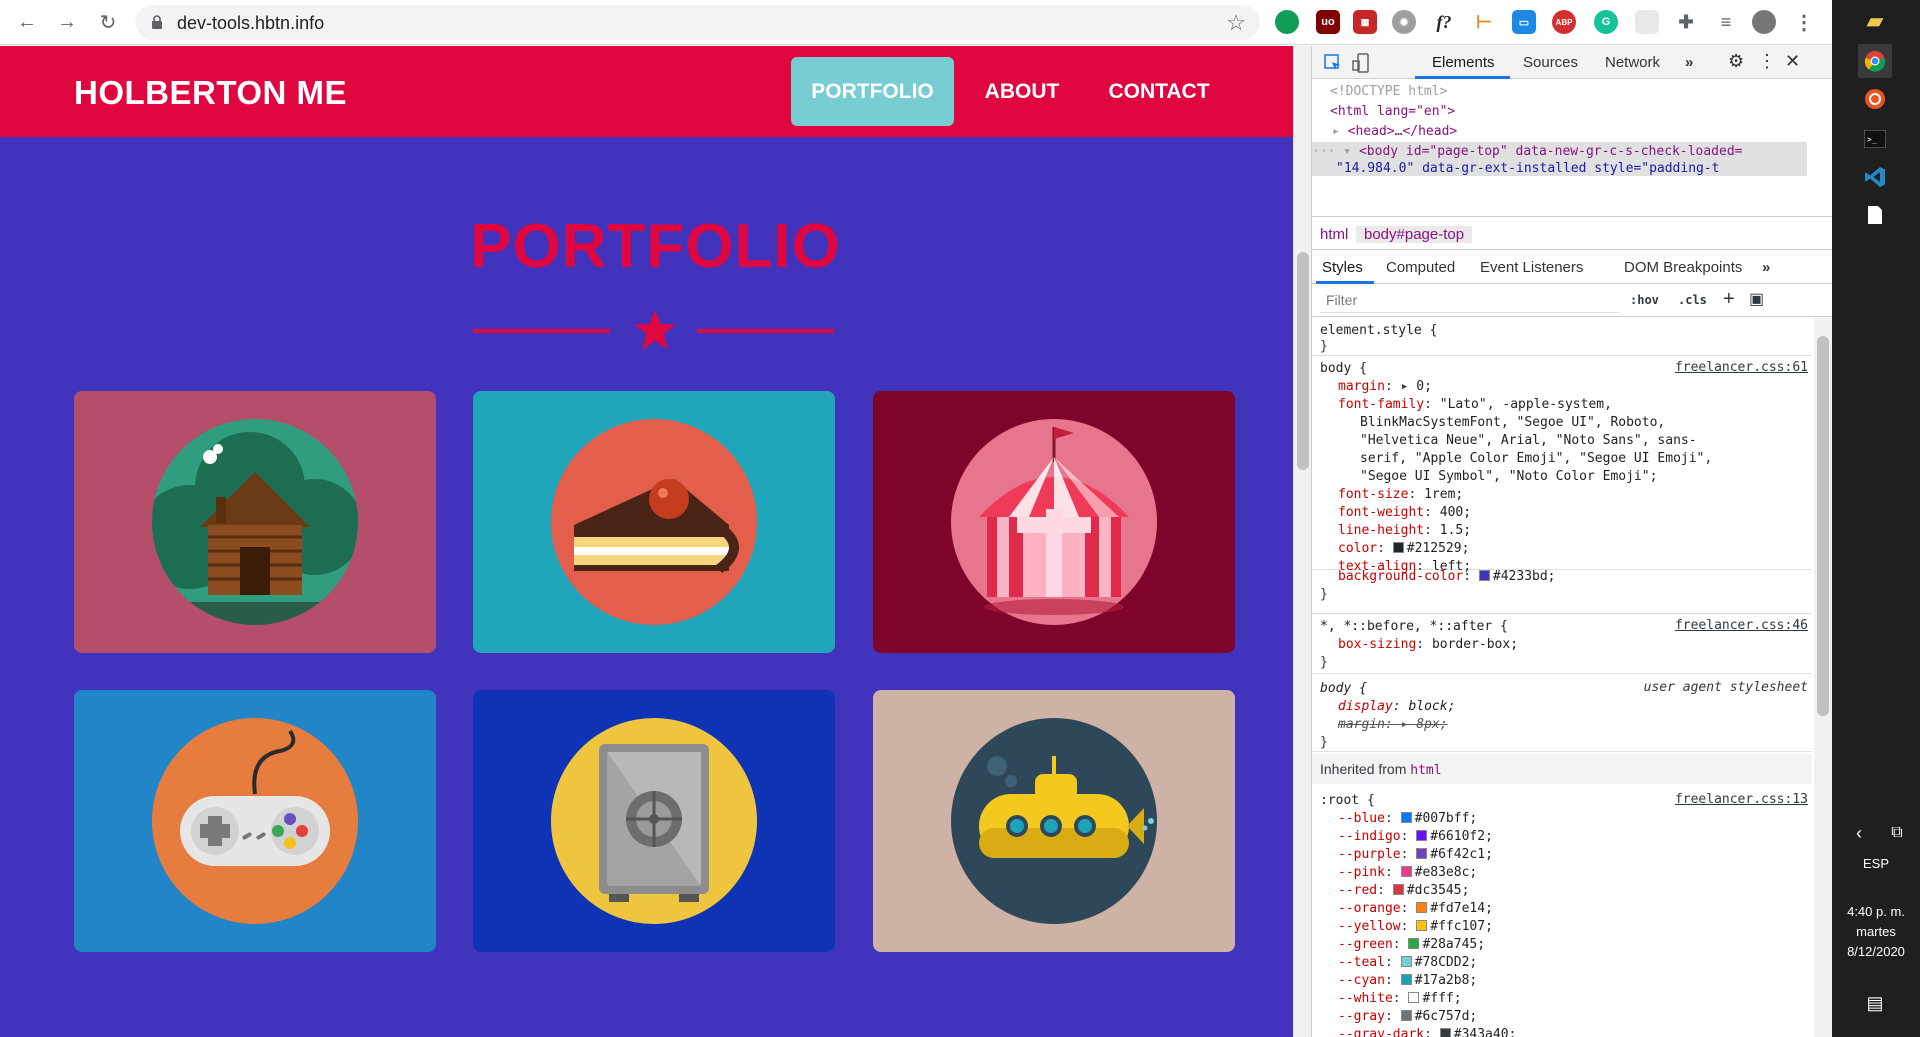 Image resolution: width=1920 pixels, height=1037 pixels. What do you see at coordinates (872, 91) in the screenshot?
I see `nav-link-portfolio: PORTFOLIO` at bounding box center [872, 91].